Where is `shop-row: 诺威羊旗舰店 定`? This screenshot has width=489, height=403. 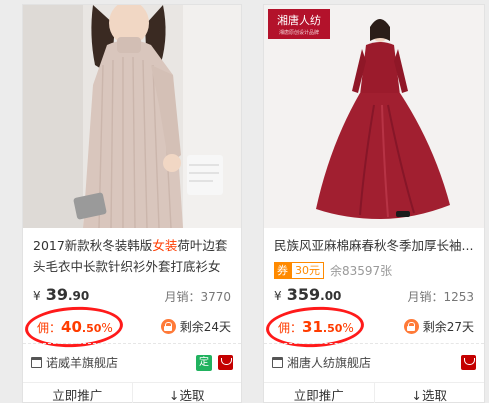
shop-row: 诺威羊旗舰店 定 is located at coordinates (132, 362).